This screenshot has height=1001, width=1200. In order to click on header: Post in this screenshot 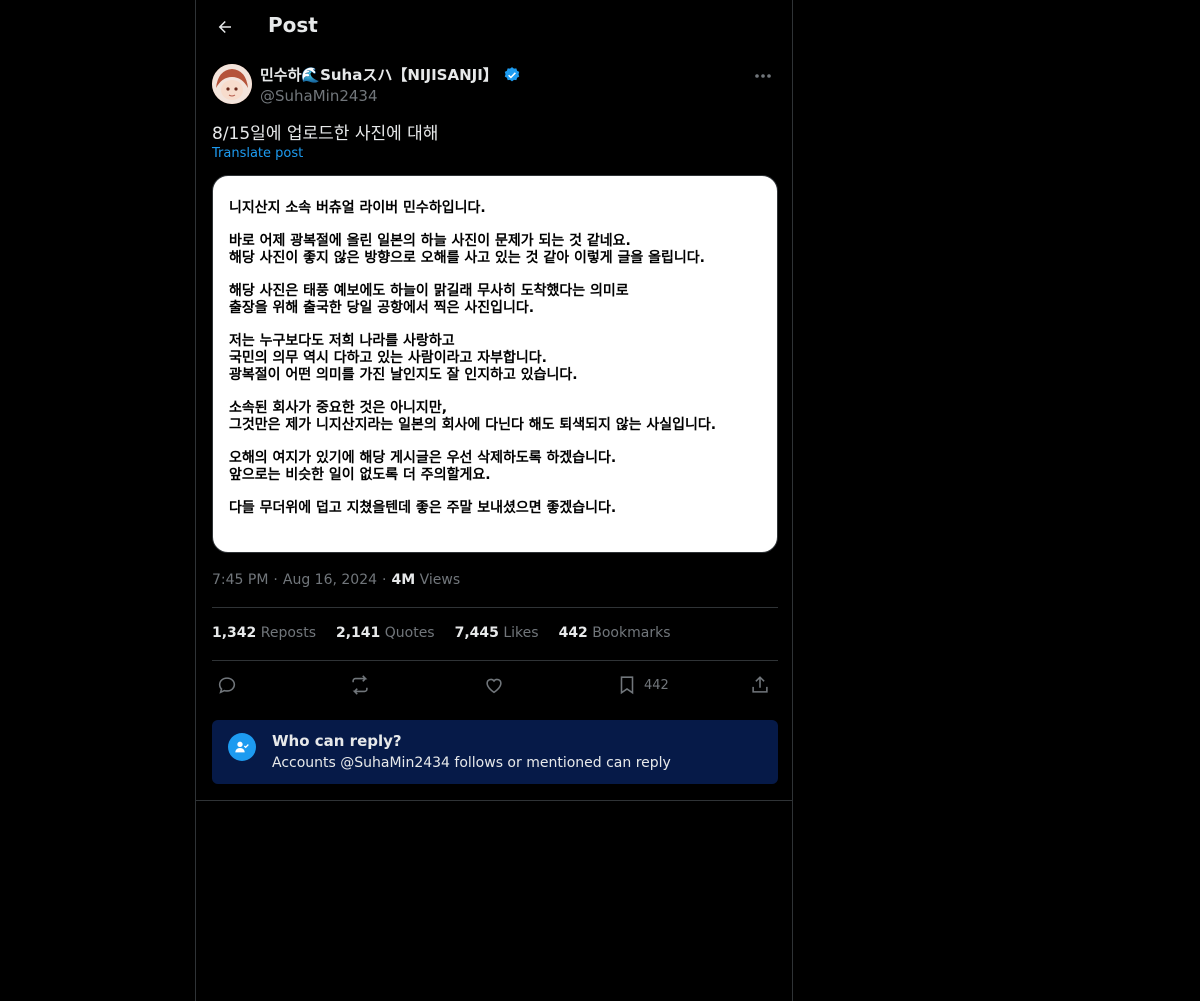, I will do `click(494, 27)`.